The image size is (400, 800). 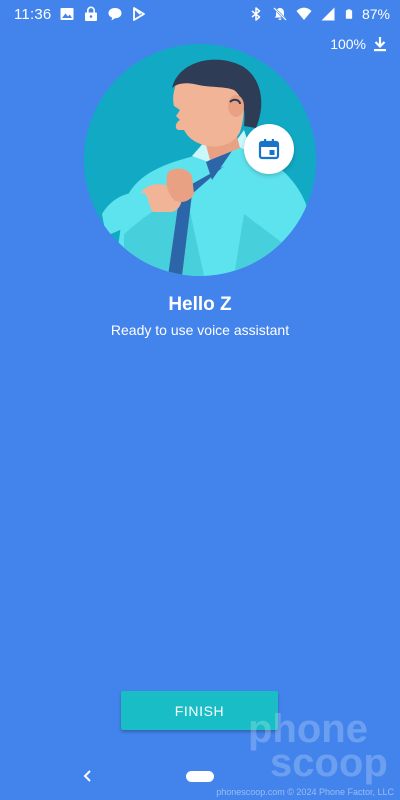 I want to click on calendar-icon, so click(x=269, y=149).